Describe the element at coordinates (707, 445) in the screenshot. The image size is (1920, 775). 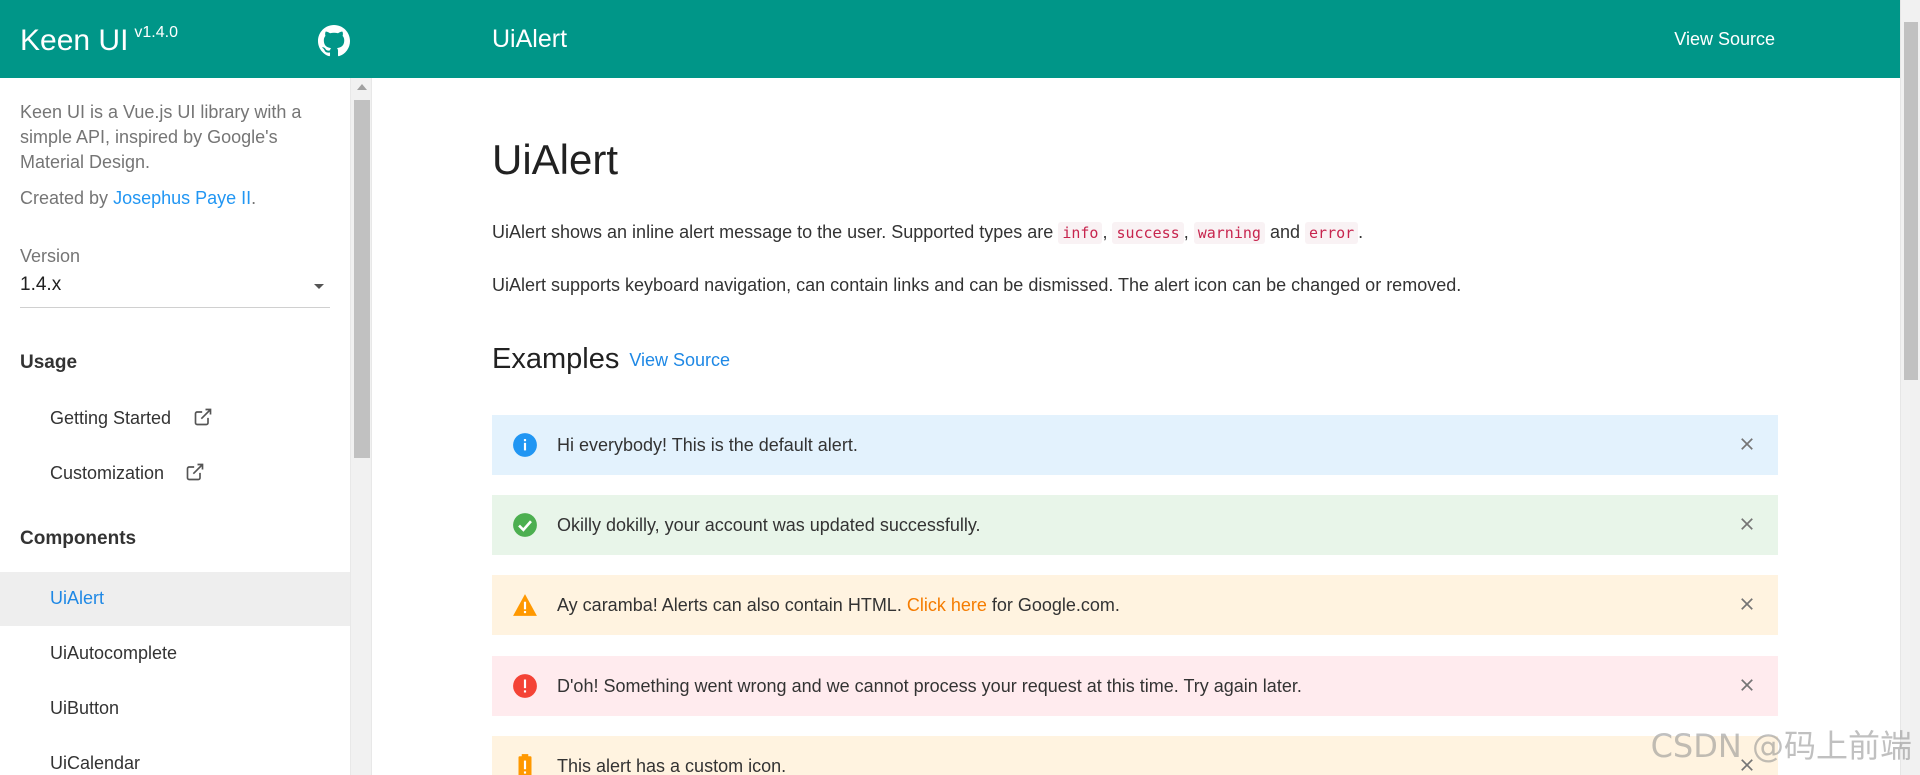
I see `alert-message: Hi everybody! This is the default alert.` at that location.